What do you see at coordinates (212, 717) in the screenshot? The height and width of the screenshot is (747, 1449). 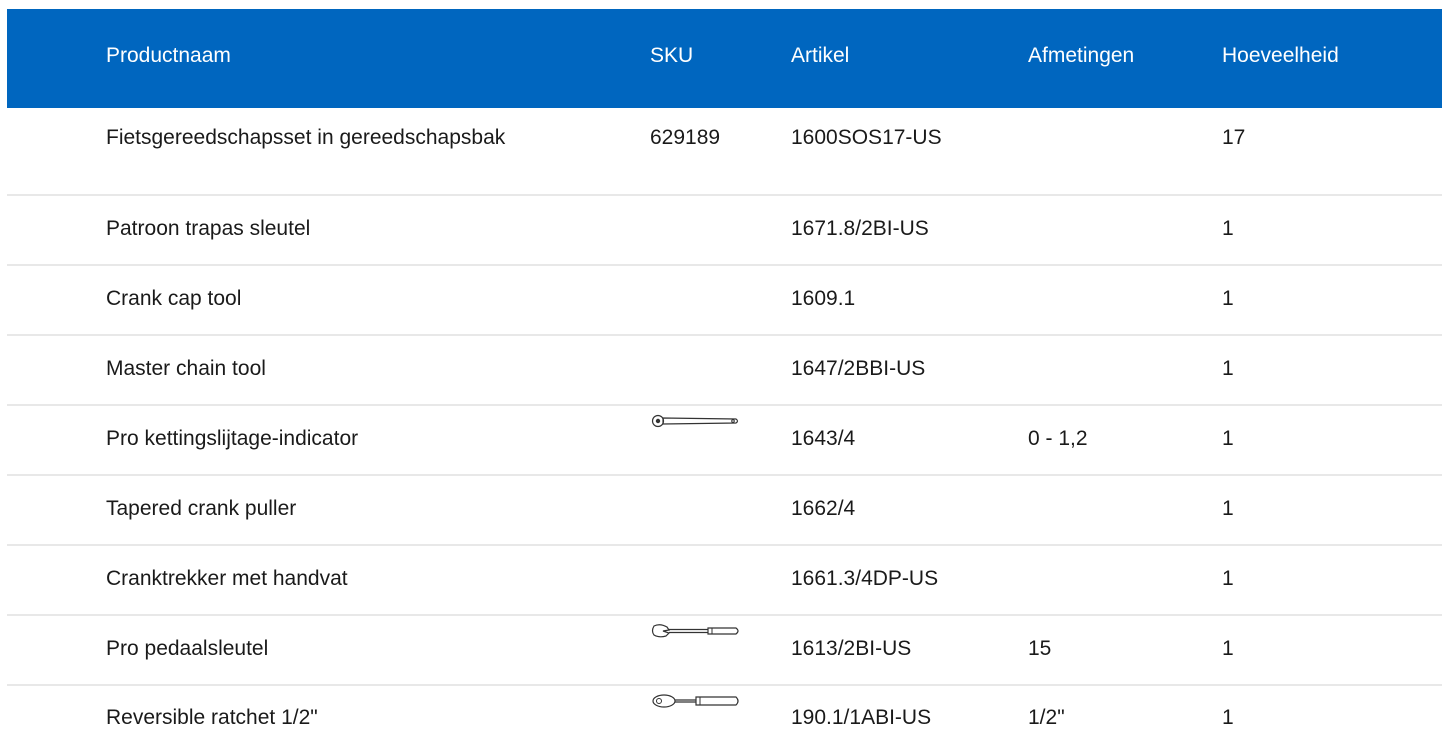 I see `cell-name: Reversible ratchet 1/2"` at bounding box center [212, 717].